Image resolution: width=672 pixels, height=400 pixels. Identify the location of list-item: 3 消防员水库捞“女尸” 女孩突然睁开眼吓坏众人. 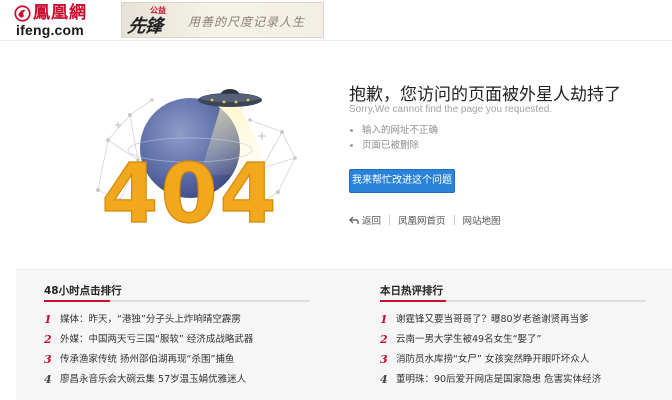
(513, 360).